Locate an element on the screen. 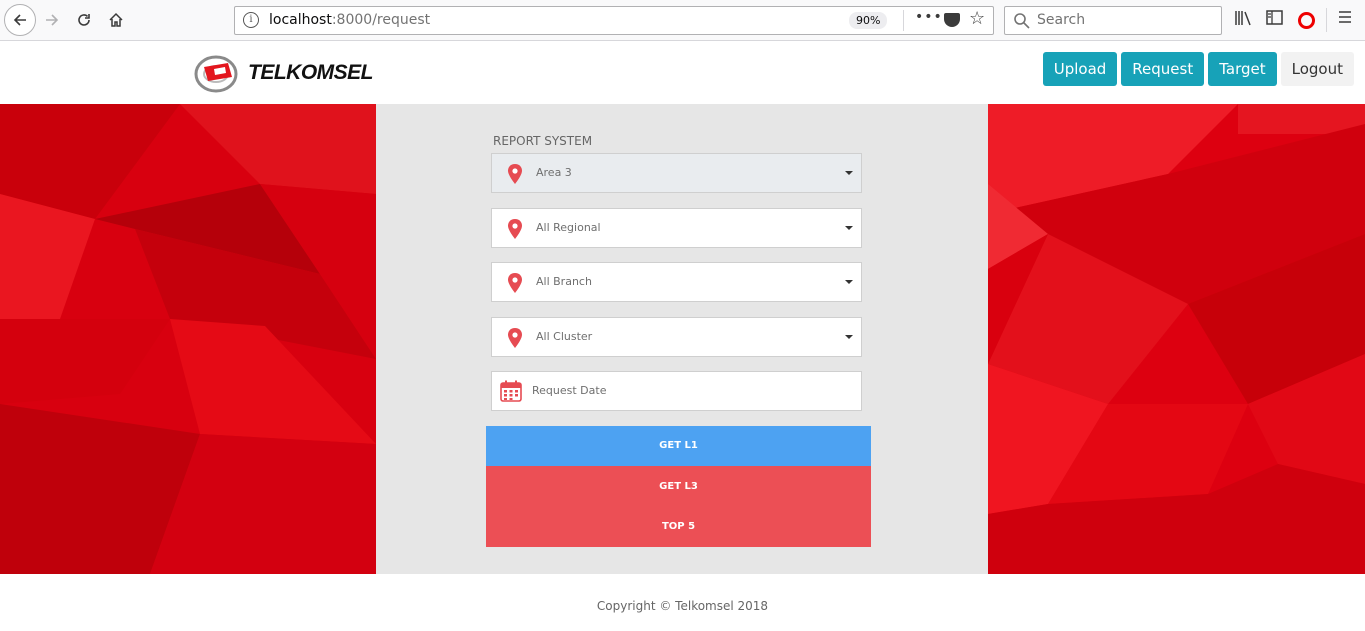  zoom-badge: 90% is located at coordinates (868, 20).